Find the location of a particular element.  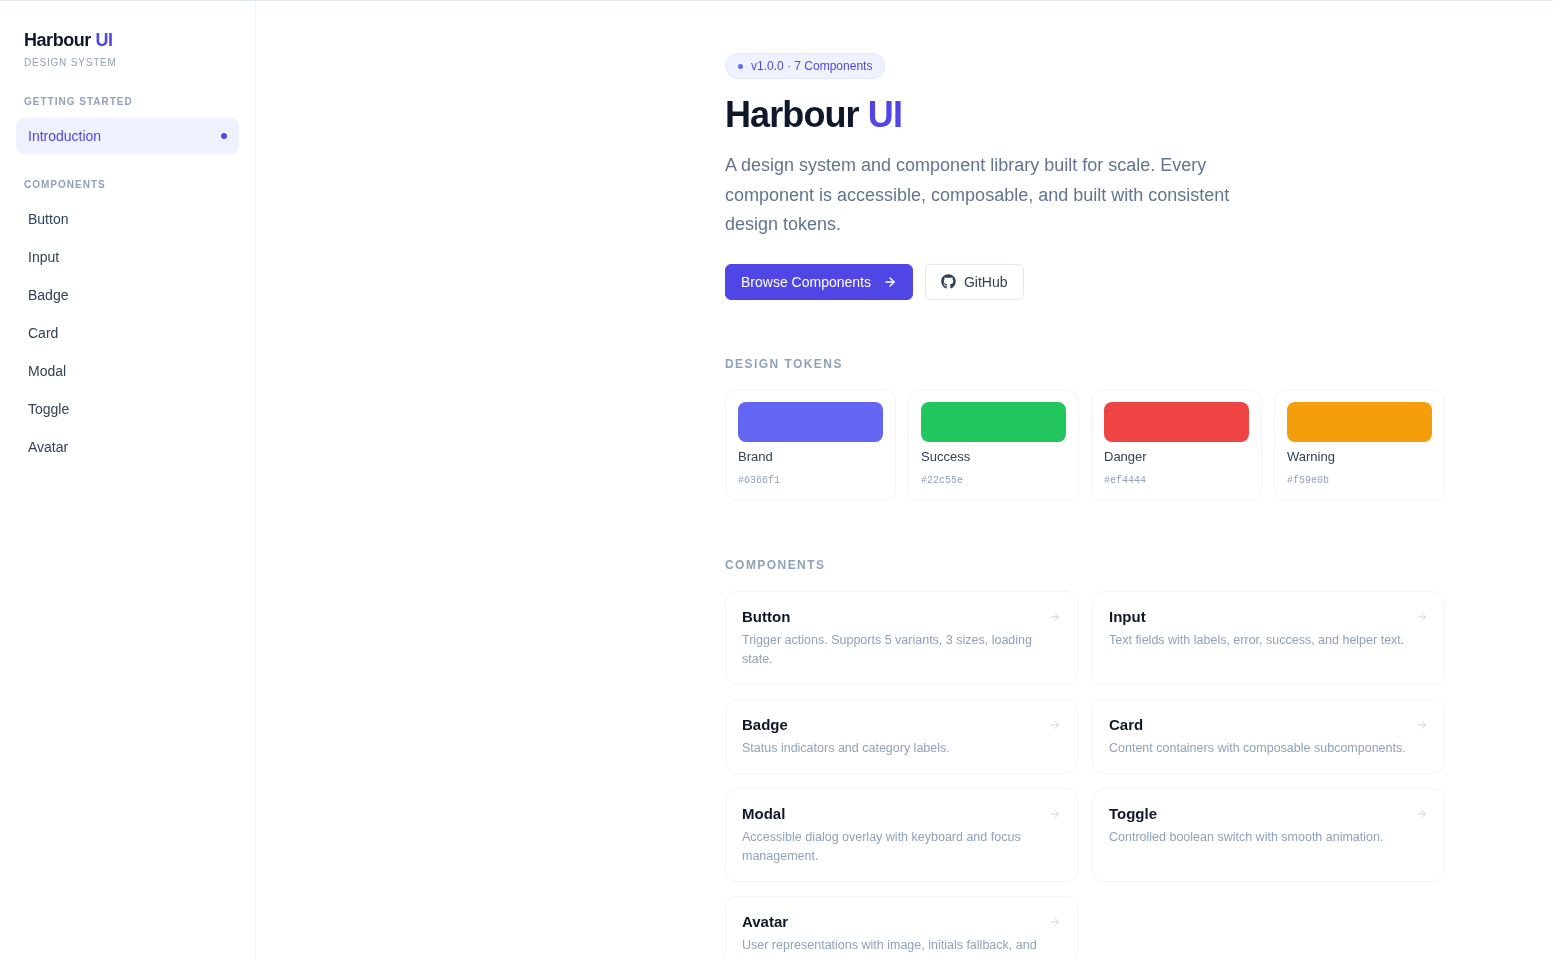

token-hex: #6366f1 is located at coordinates (759, 480).